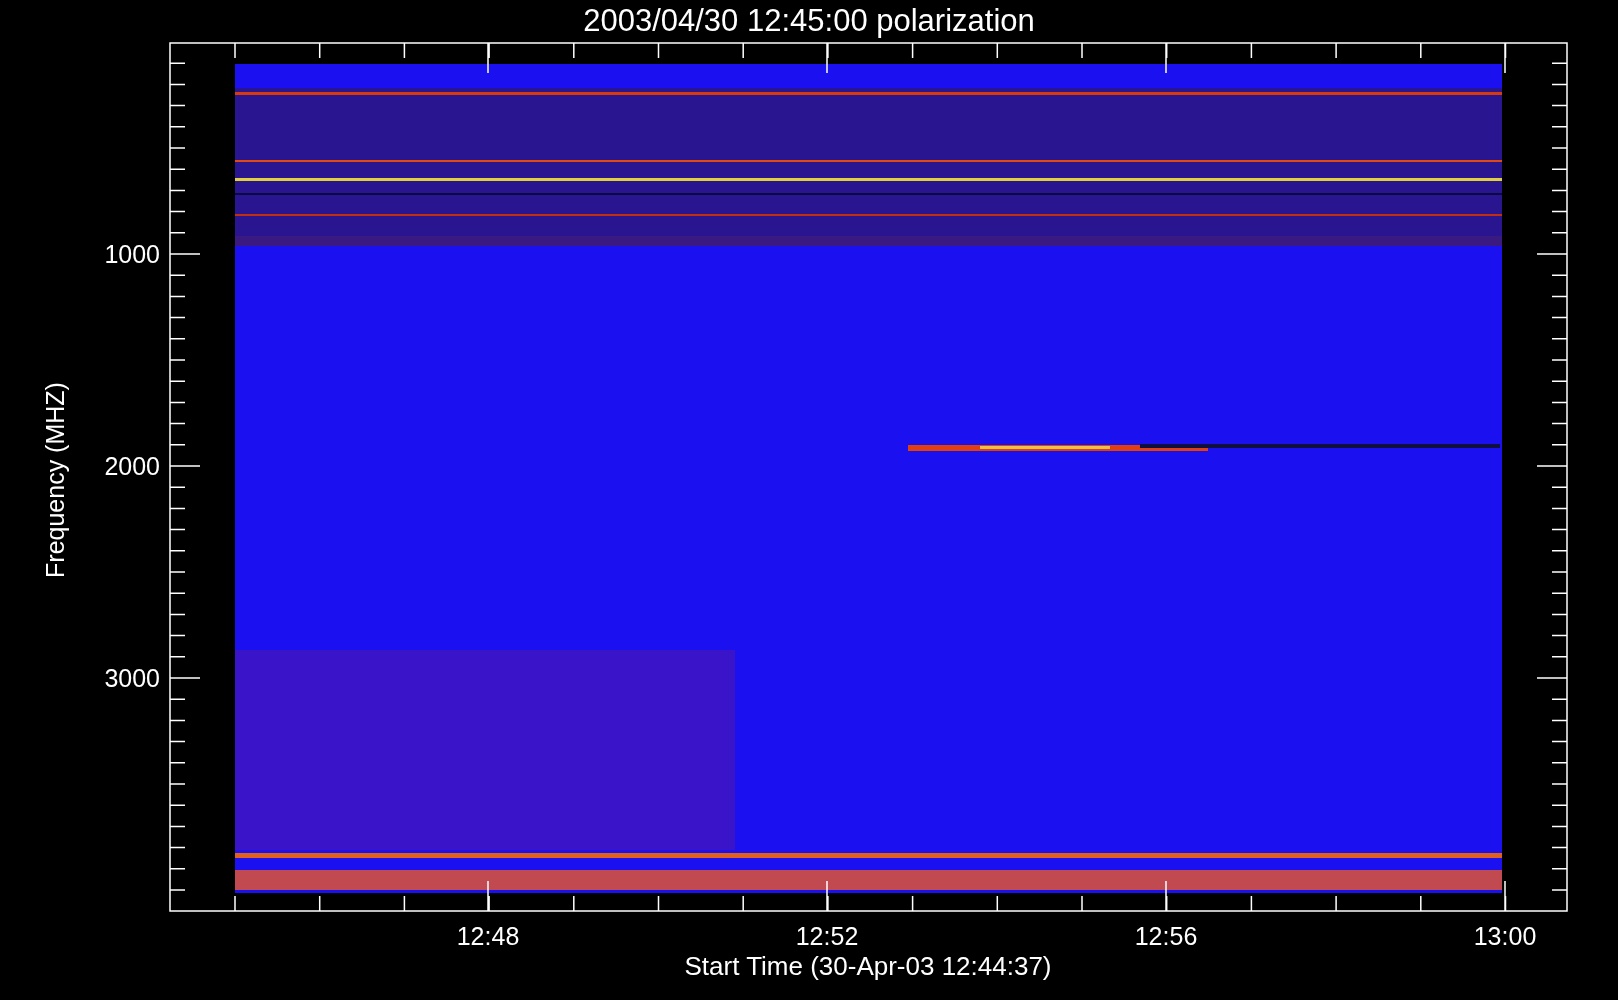  Describe the element at coordinates (809, 20) in the screenshot. I see `chart-title: 2003/04/30 12:45:00 polarization` at that location.